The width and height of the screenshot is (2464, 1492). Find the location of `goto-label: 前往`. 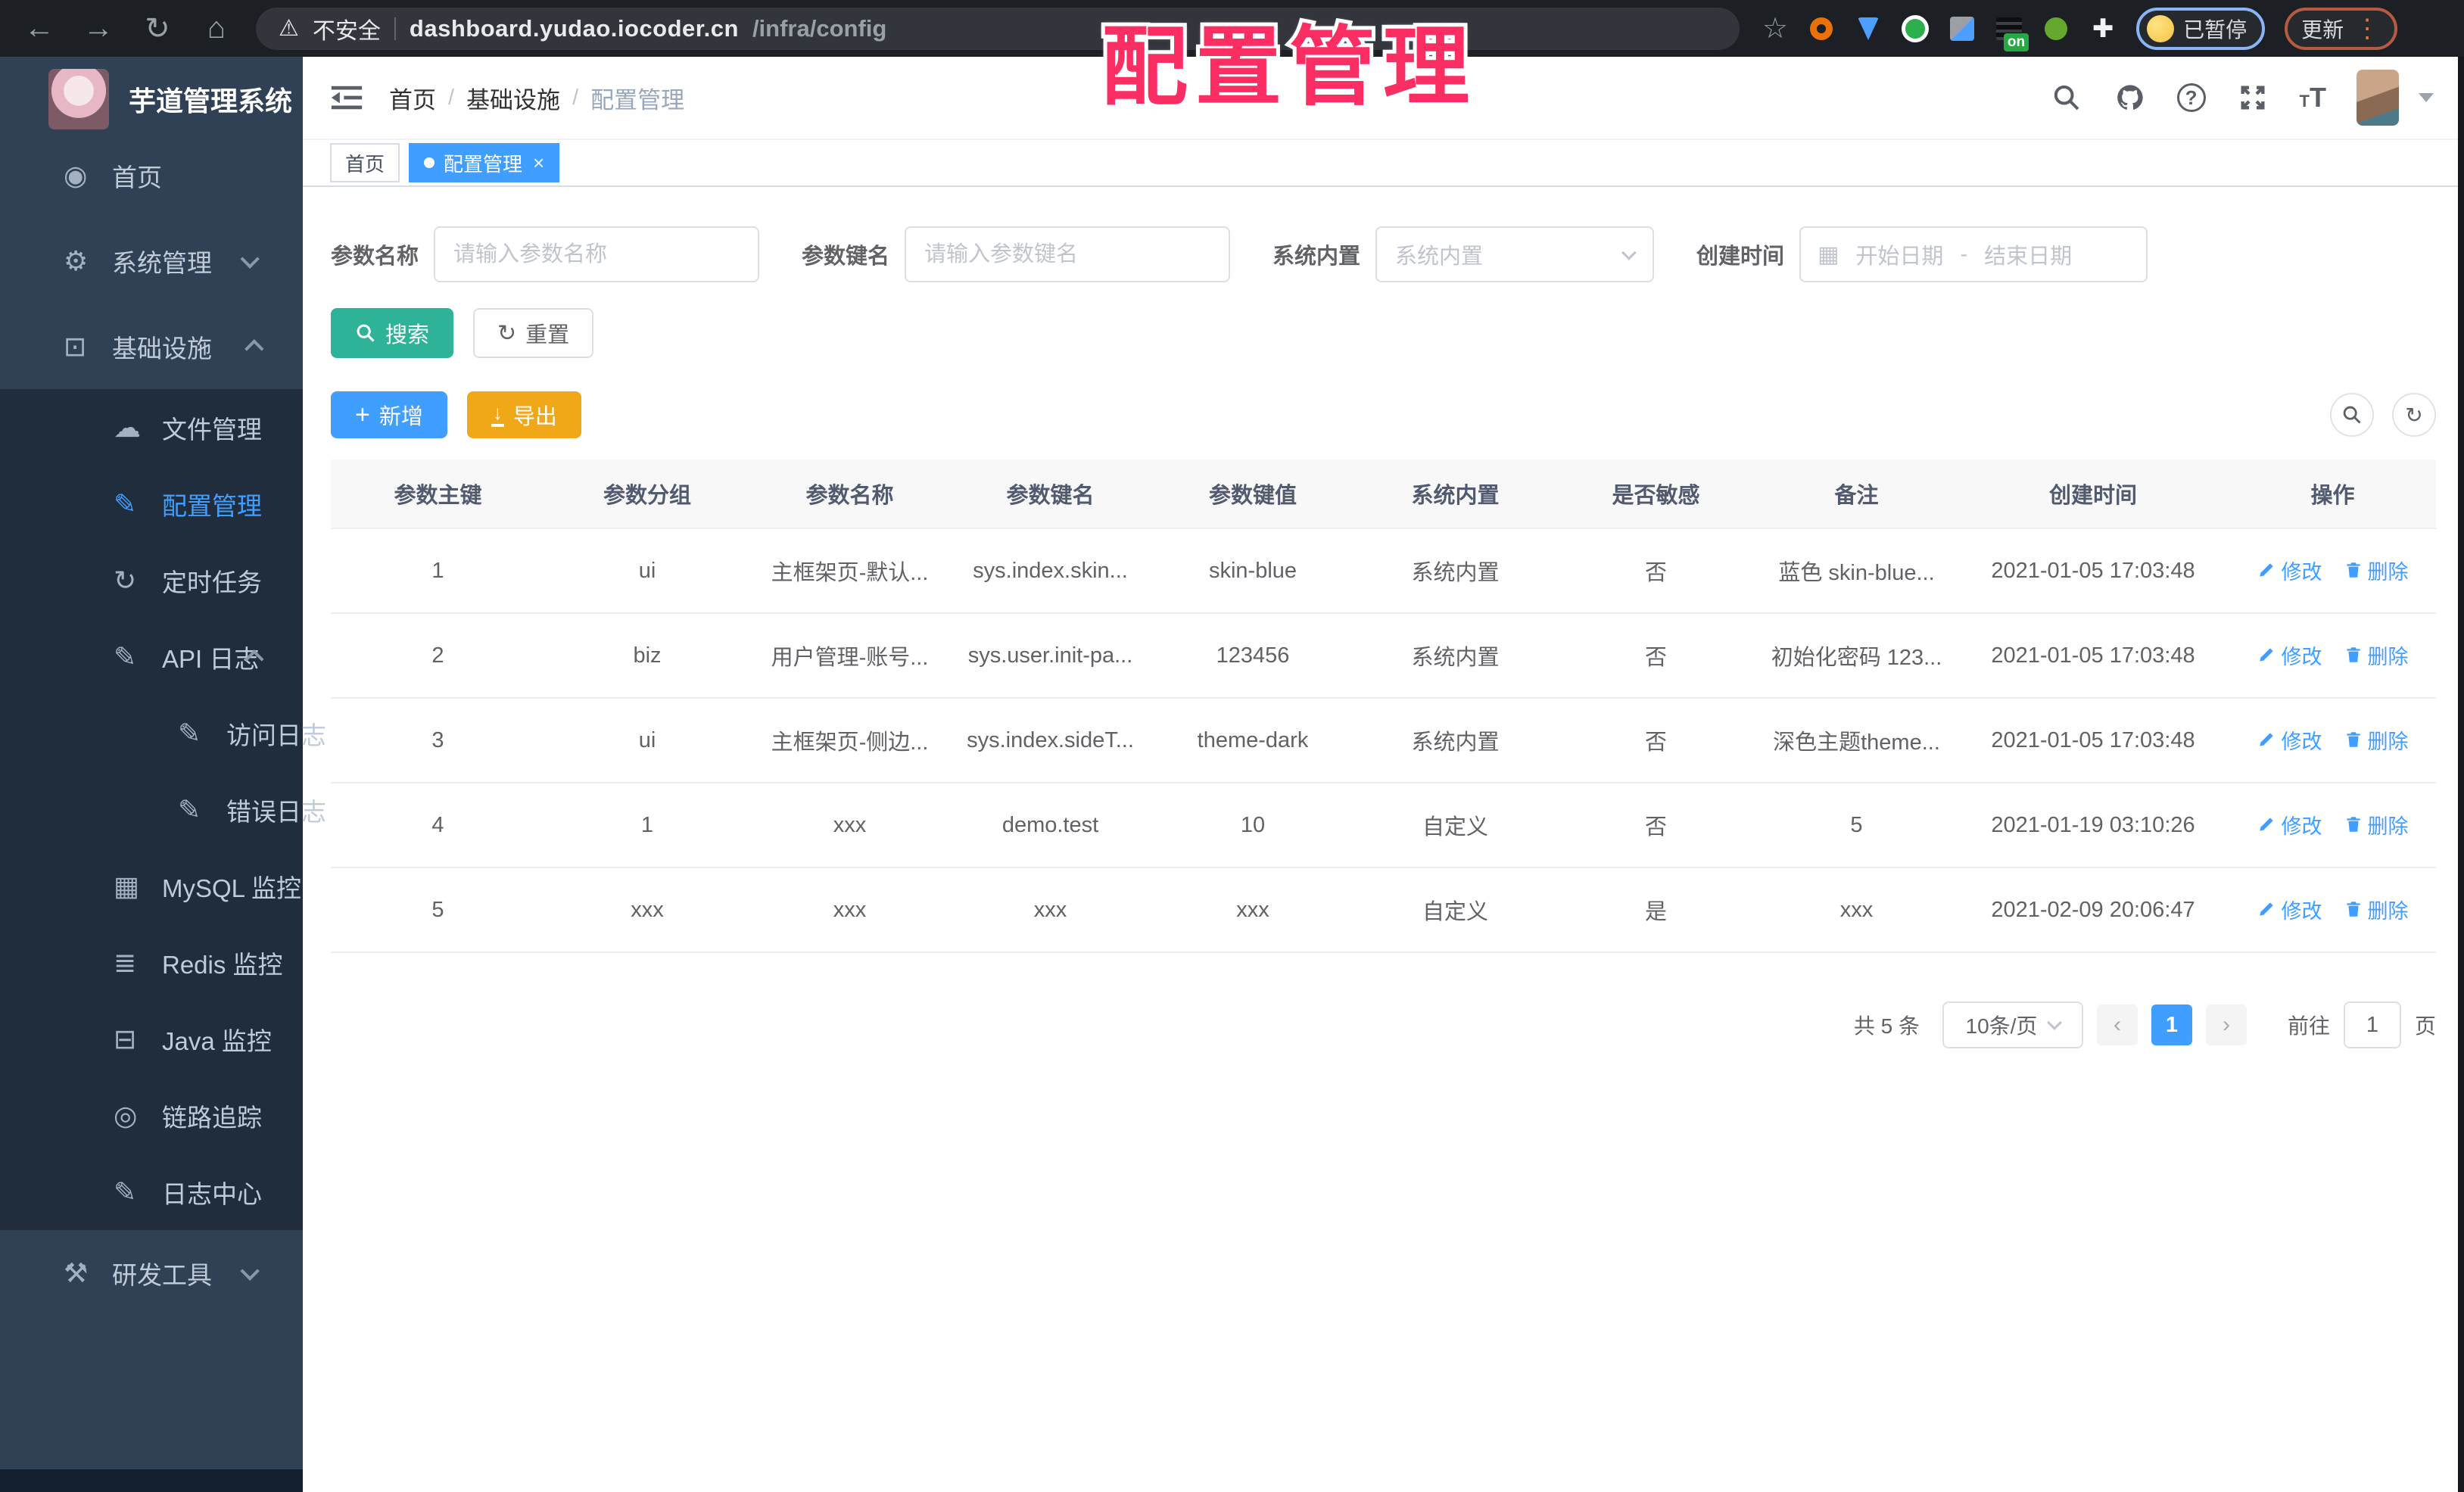

goto-label: 前往 is located at coordinates (2308, 1026).